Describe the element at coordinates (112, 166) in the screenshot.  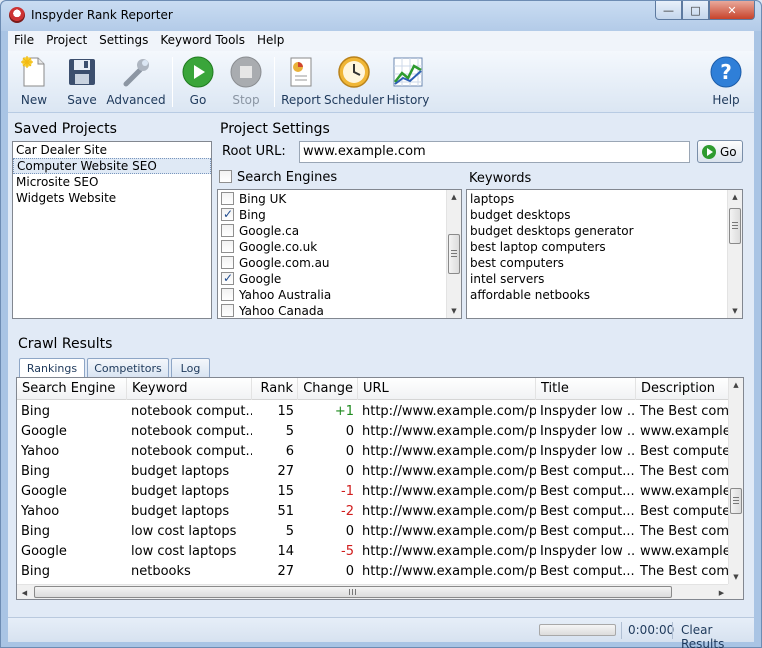
I see `project-item-selected: Computer Website SEO` at that location.